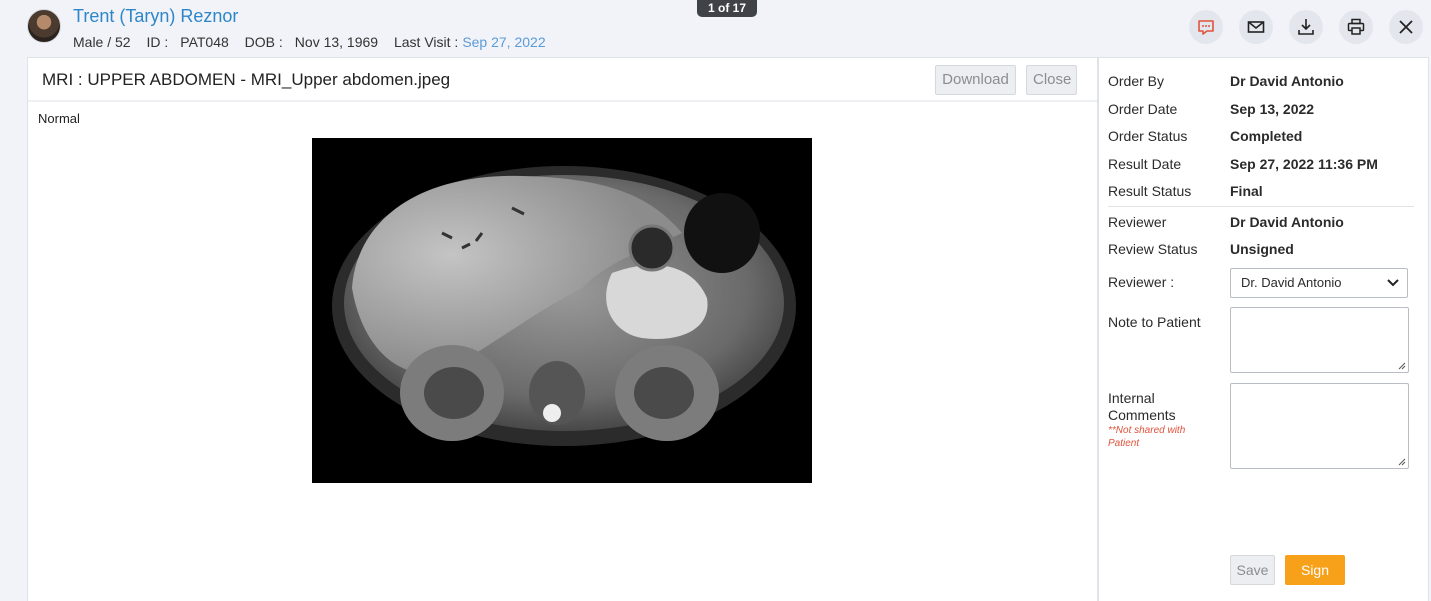  I want to click on download-document-button: Download, so click(975, 80).